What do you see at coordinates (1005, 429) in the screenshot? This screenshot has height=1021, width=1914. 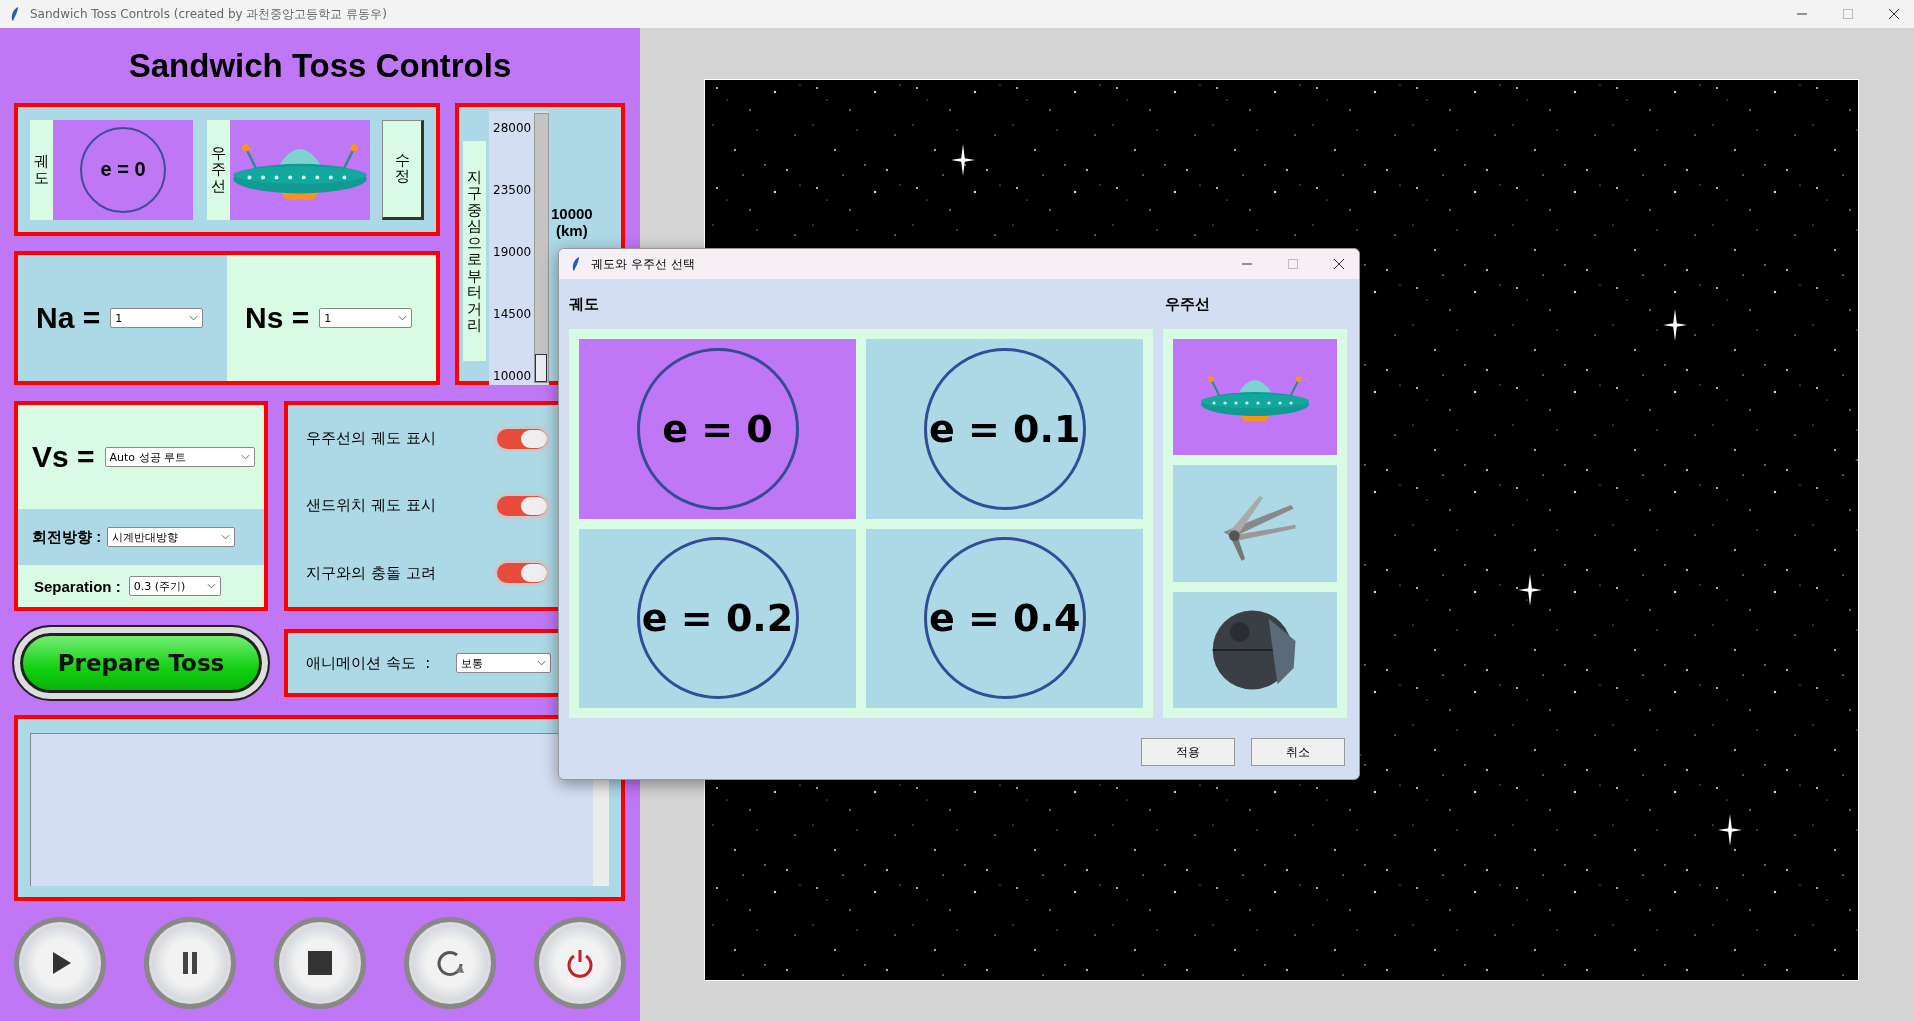 I see `orbit-option: e = 0.1` at bounding box center [1005, 429].